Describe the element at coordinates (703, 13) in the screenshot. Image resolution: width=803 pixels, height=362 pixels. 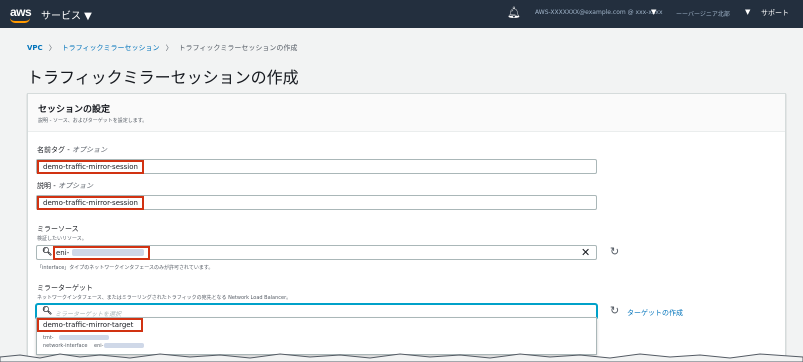
I see `region-menu: ーーバージニア北部` at that location.